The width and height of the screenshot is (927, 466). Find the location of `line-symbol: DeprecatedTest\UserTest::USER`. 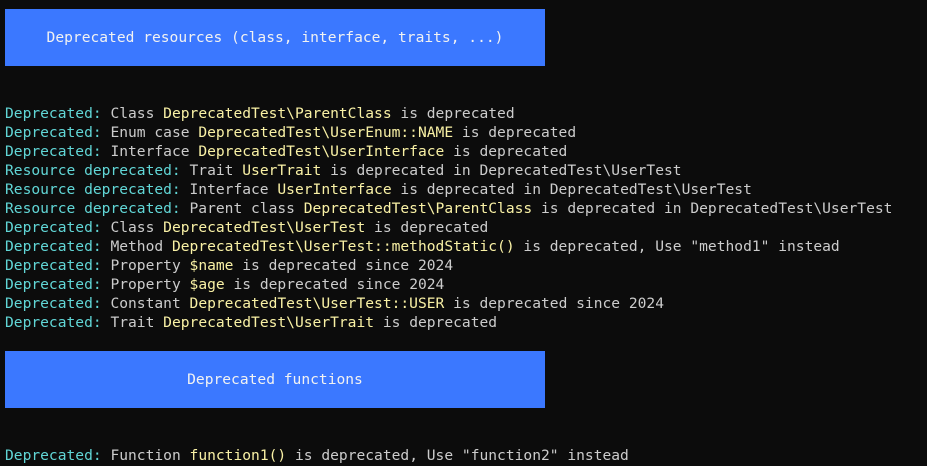

line-symbol: DeprecatedTest\UserTest::USER is located at coordinates (317, 303).